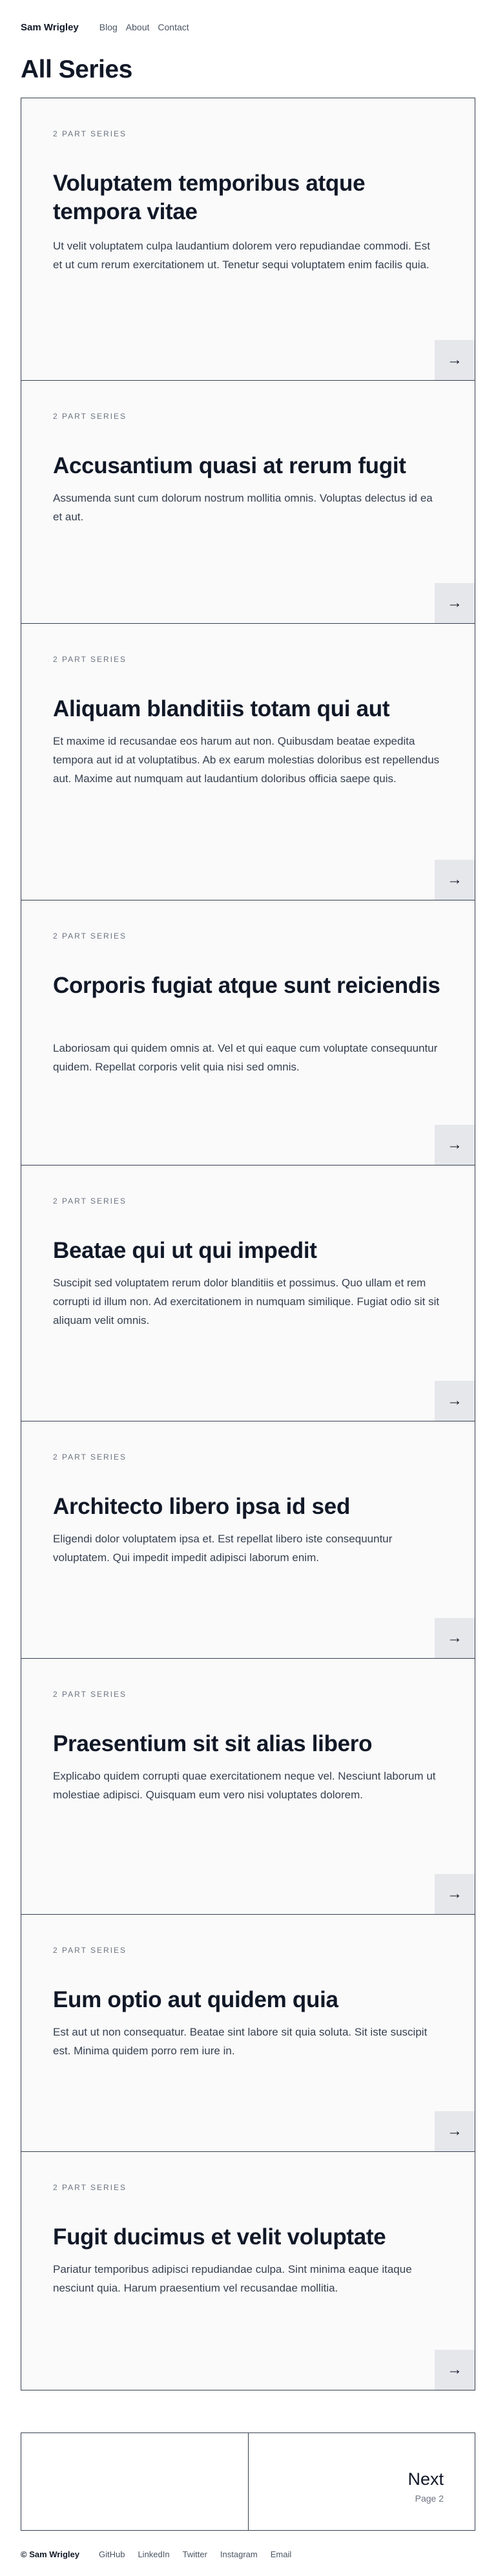  Describe the element at coordinates (247, 709) in the screenshot. I see `series-title: Aliquam blanditiis totam qui aut` at that location.